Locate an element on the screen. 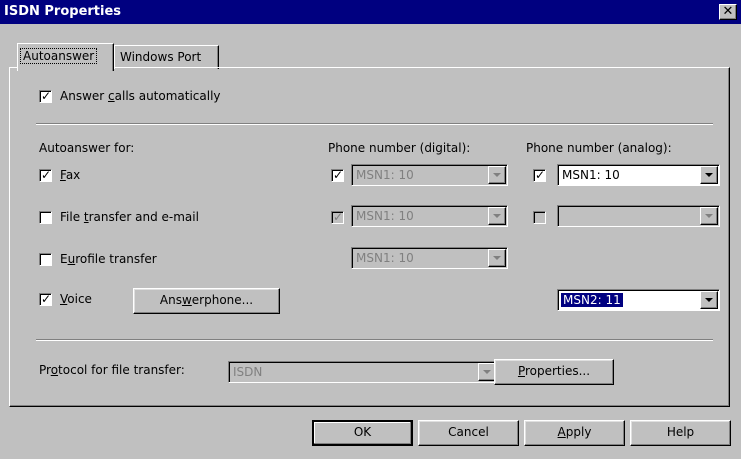  file-transfer-label: File transfer and e-mail is located at coordinates (129, 217).